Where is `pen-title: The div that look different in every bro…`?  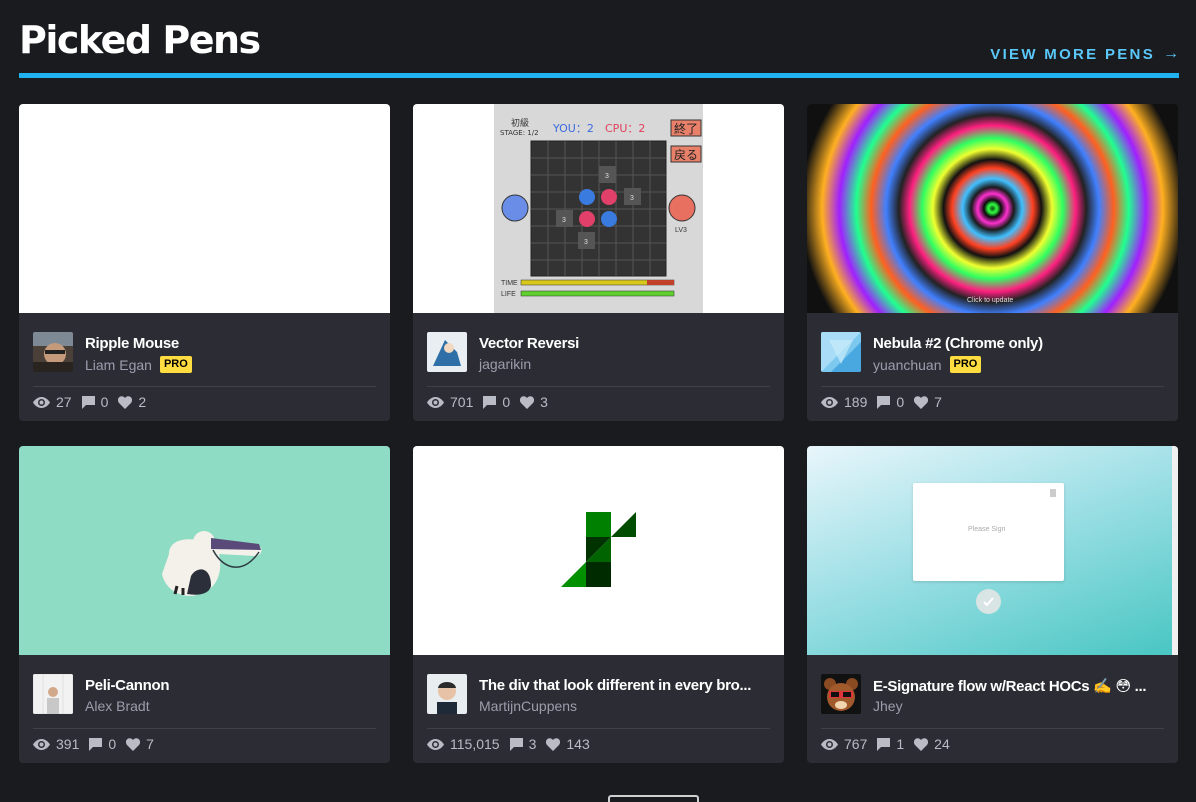 pen-title: The div that look different in every bro… is located at coordinates (624, 685).